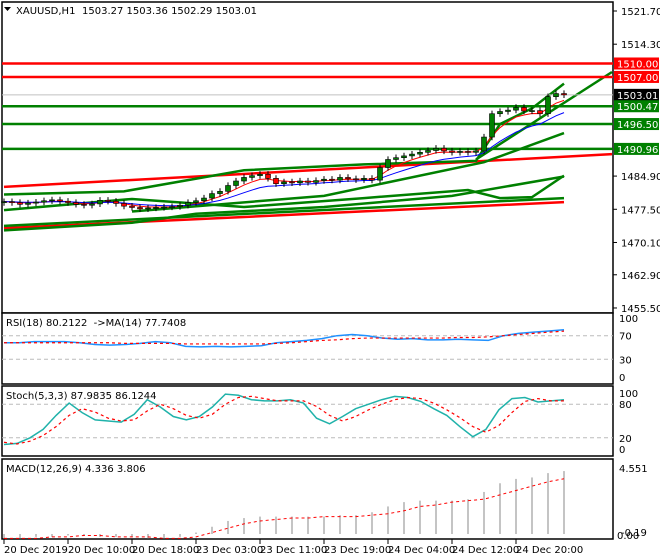 The height and width of the screenshot is (560, 660). Describe the element at coordinates (549, 550) in the screenshot. I see `x-tick-label: 24 Dec 20:00` at that location.